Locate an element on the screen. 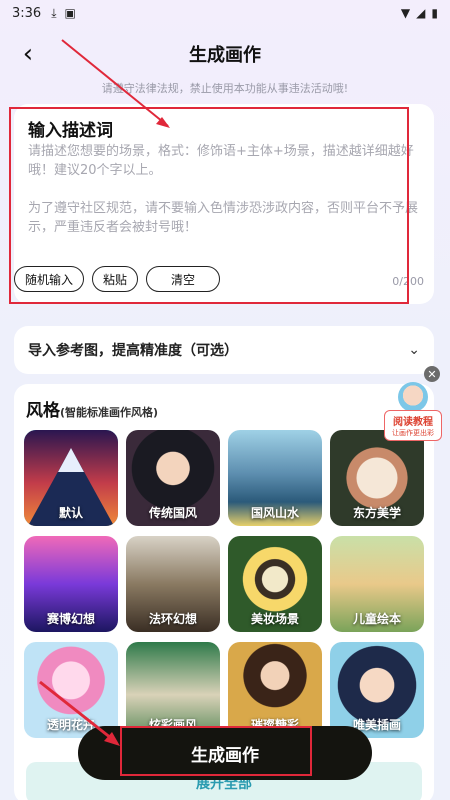 Image resolution: width=450 pixels, height=800 pixels. import-reference-label: 导入参考图，提高精准度（可选） is located at coordinates (133, 351).